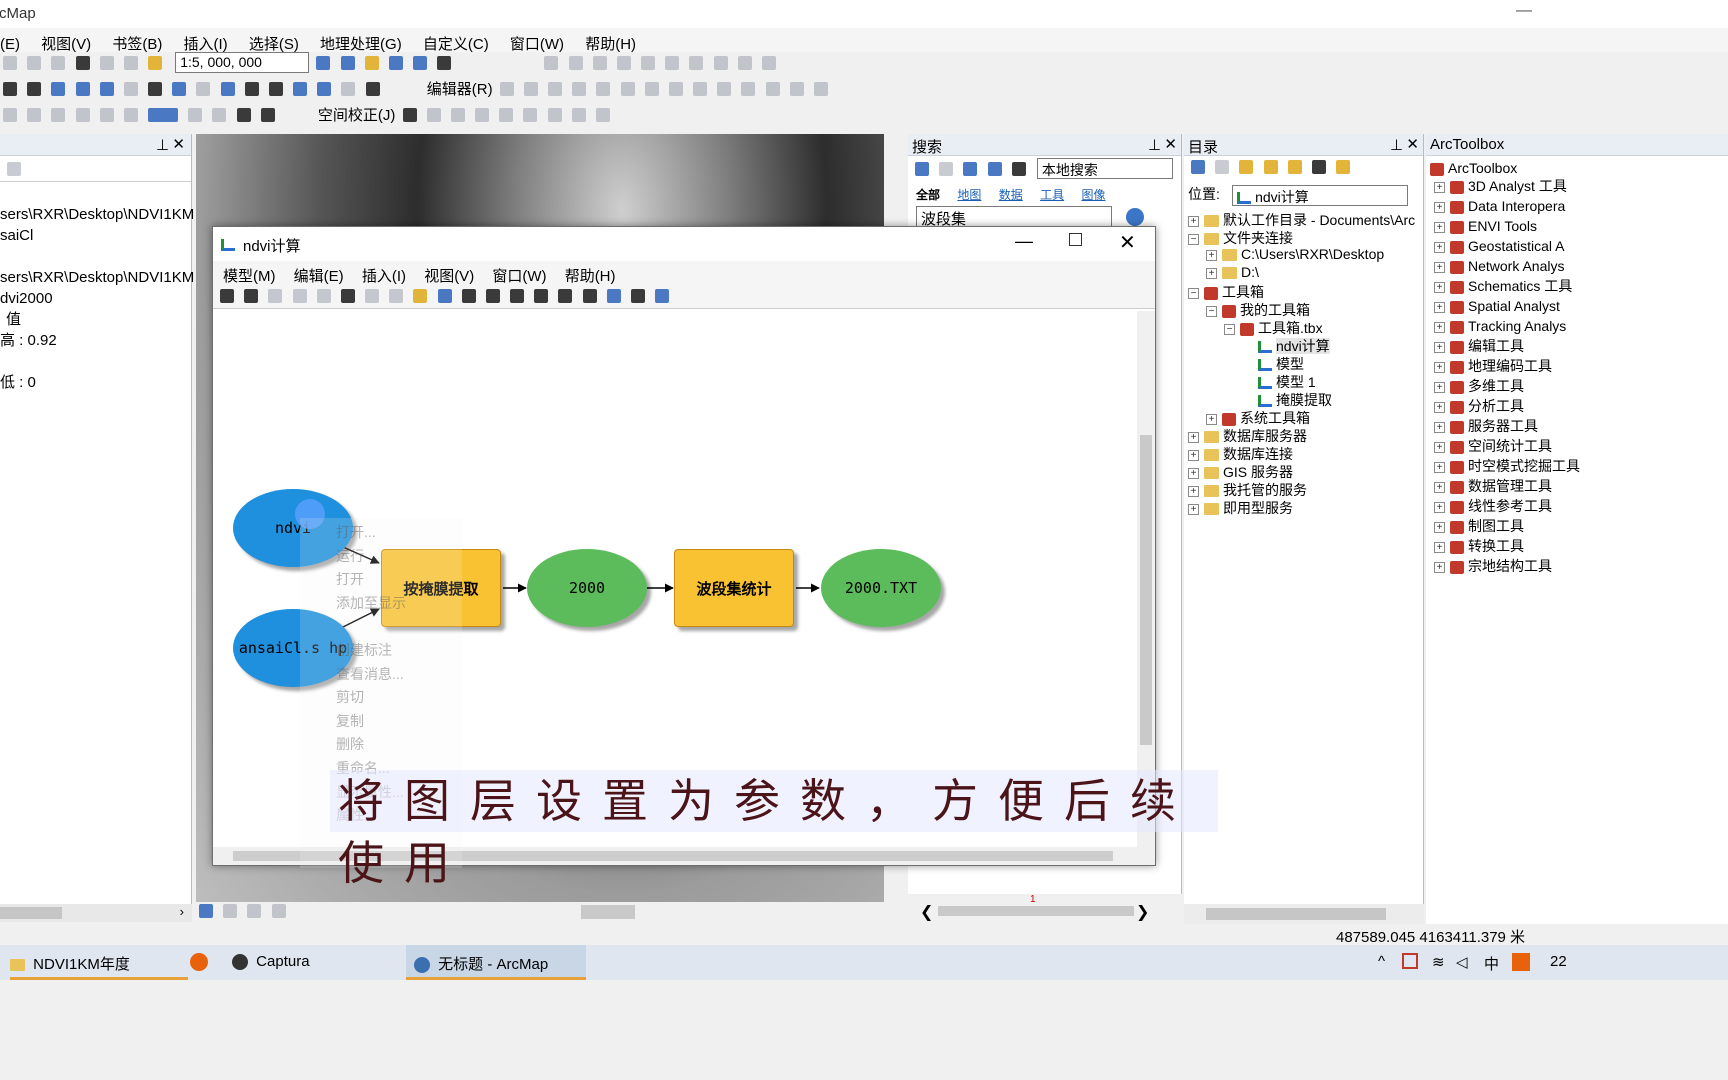 Image resolution: width=1728 pixels, height=1080 pixels. Describe the element at coordinates (433, 114) in the screenshot. I see `new-link-icon` at that location.